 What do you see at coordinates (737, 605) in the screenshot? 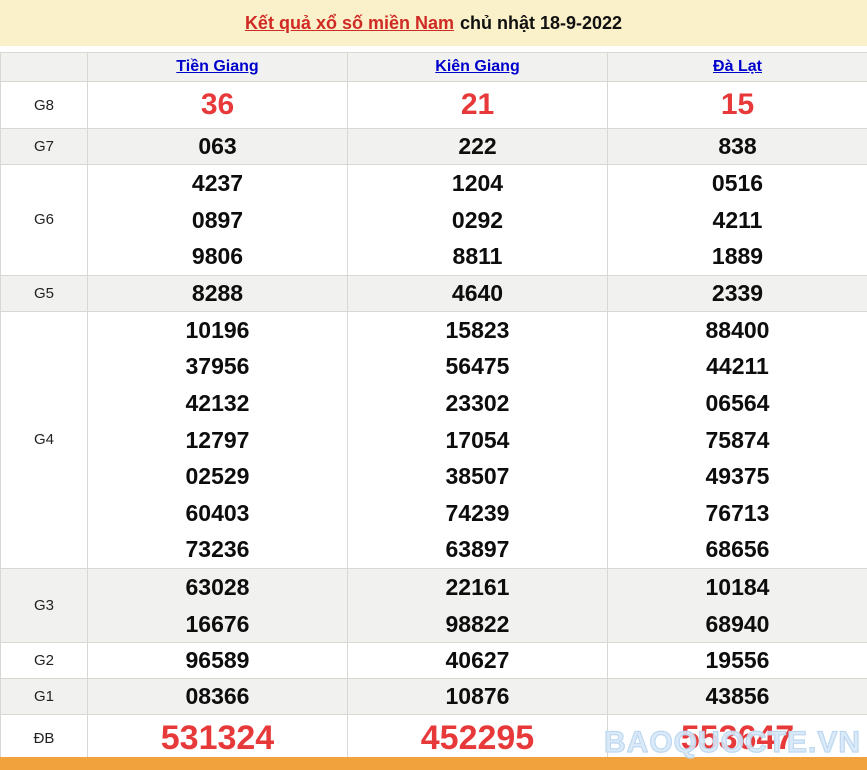
I see `prize-cell: 10184 68940` at bounding box center [737, 605].